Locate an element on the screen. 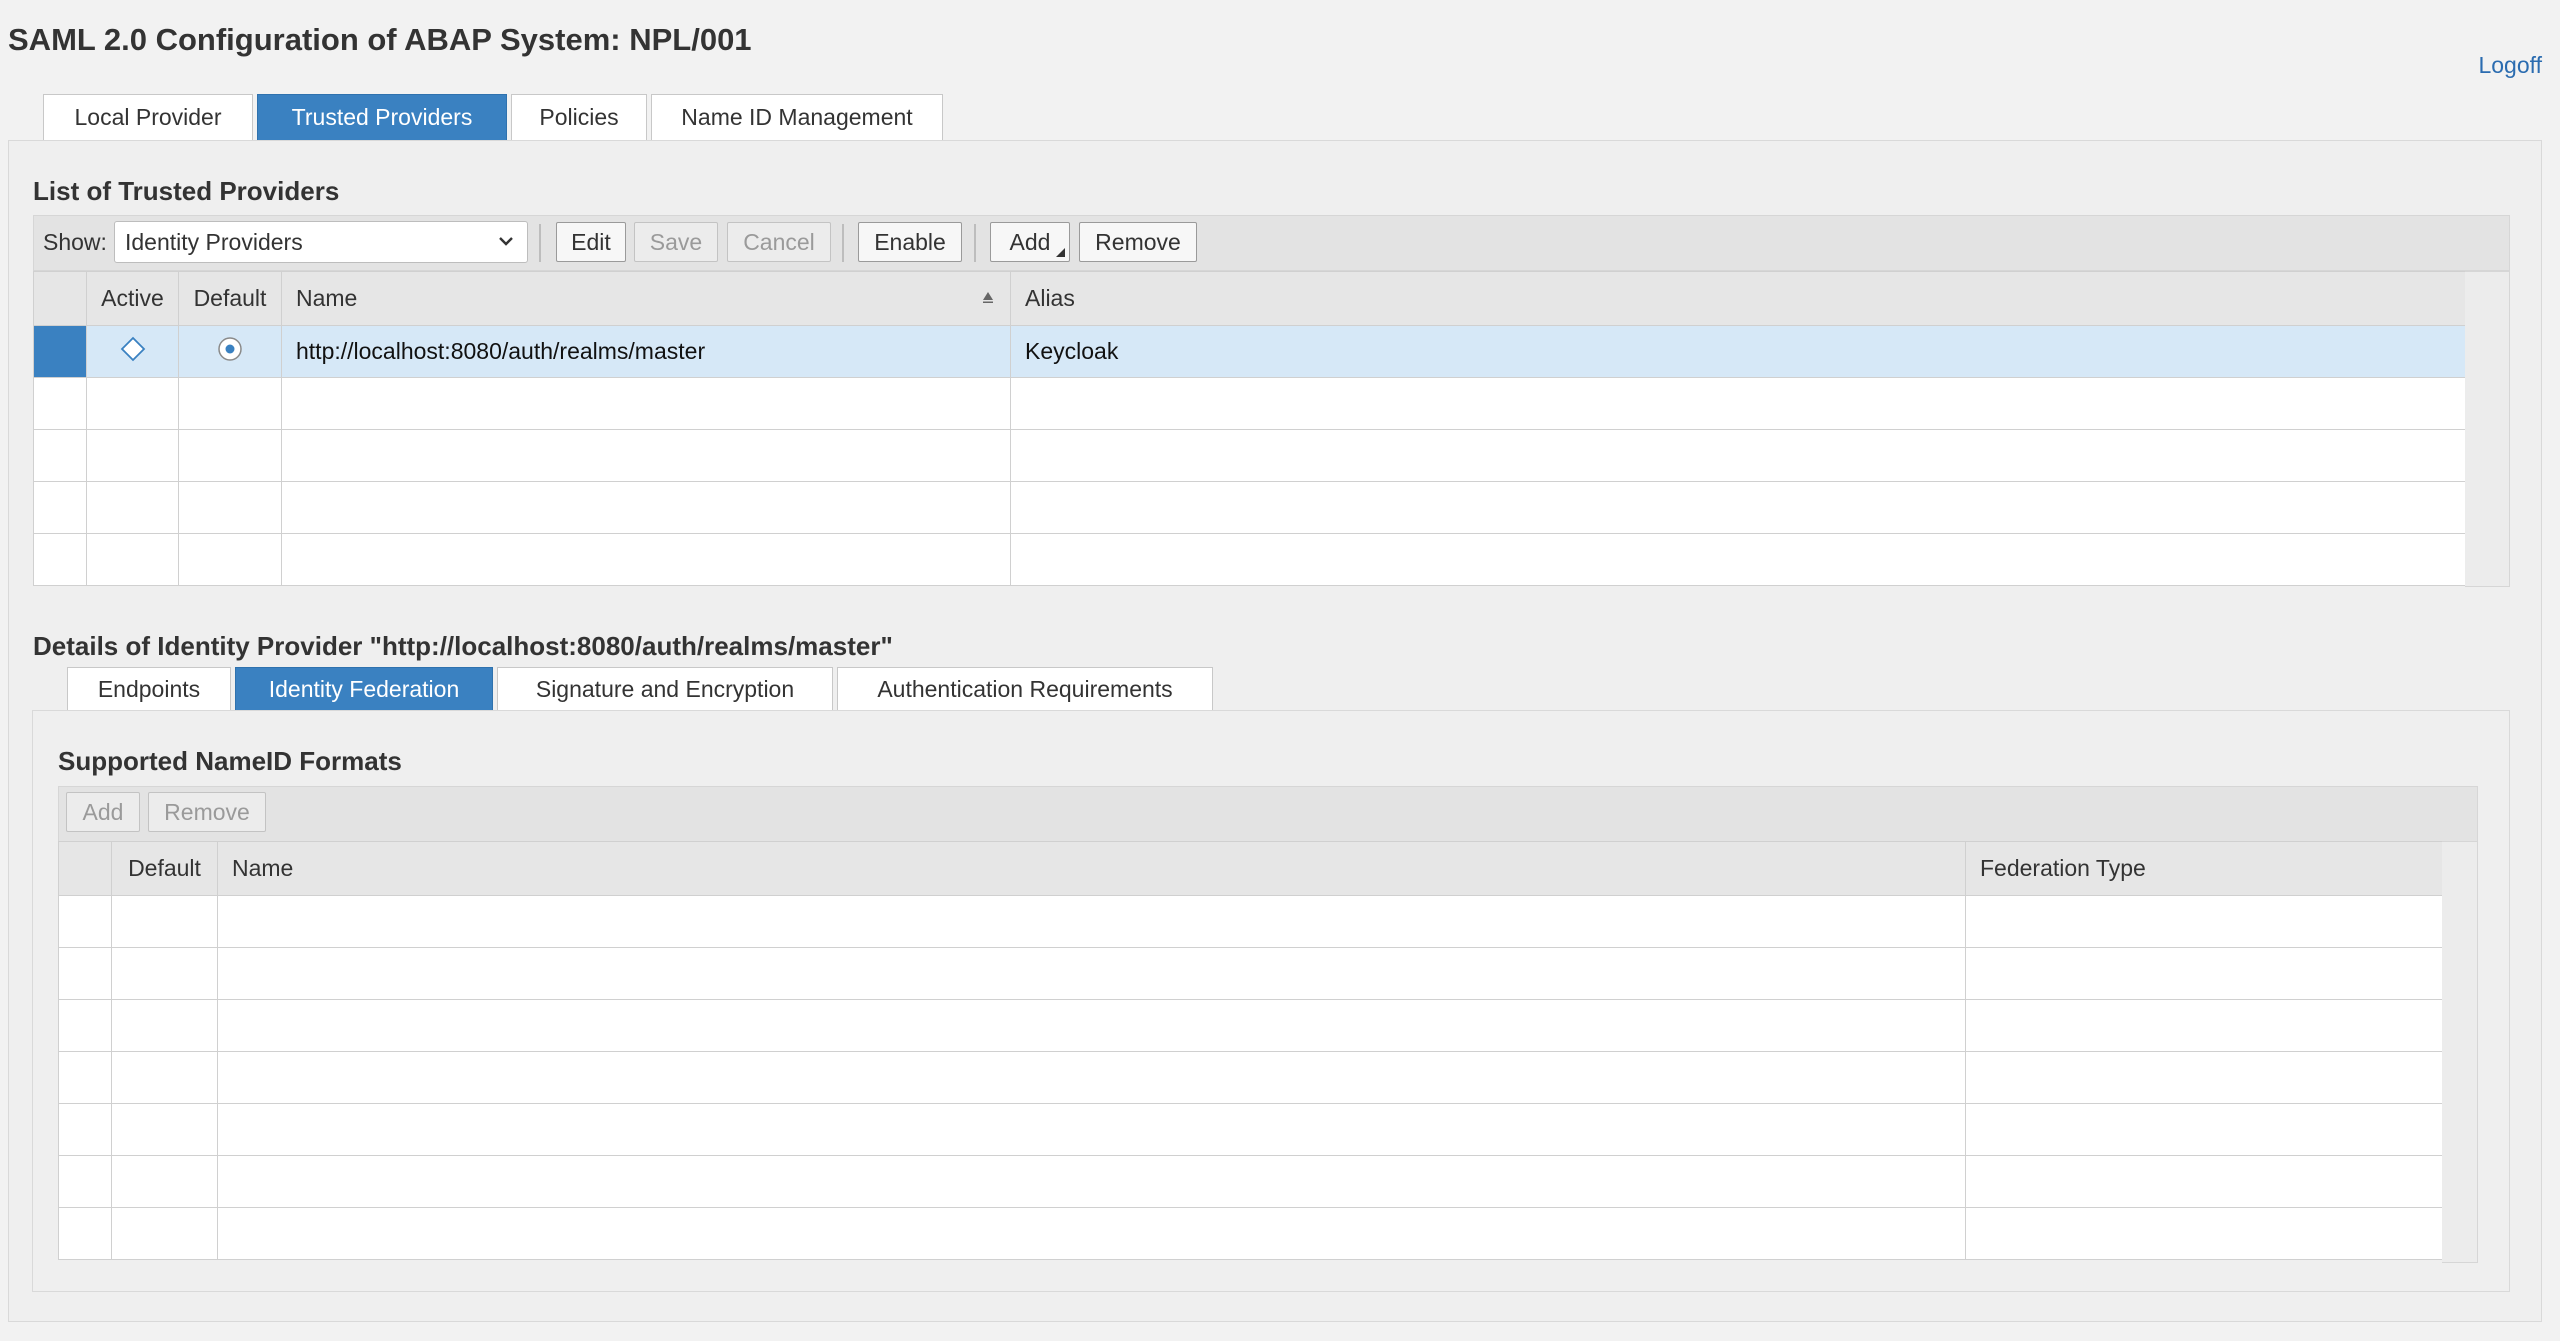 The height and width of the screenshot is (1341, 2560). trusted-list-title: List of Trusted Providers is located at coordinates (186, 191).